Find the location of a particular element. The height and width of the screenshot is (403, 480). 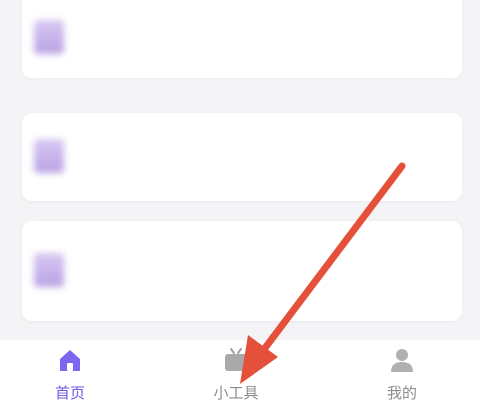

tab-profile: 我的 is located at coordinates (402, 371).